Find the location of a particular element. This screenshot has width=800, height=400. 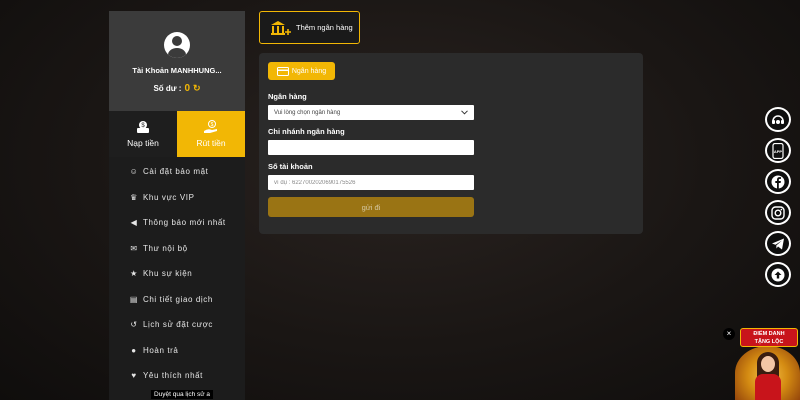

menu-item-inbox: ✉ Thư nội bộ is located at coordinates (177, 249).